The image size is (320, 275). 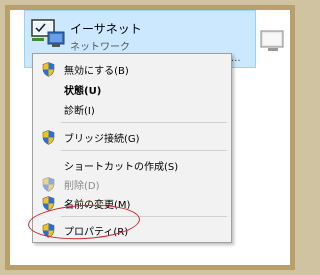 I want to click on menu-item-diagnose: 診断(I), so click(x=132, y=109).